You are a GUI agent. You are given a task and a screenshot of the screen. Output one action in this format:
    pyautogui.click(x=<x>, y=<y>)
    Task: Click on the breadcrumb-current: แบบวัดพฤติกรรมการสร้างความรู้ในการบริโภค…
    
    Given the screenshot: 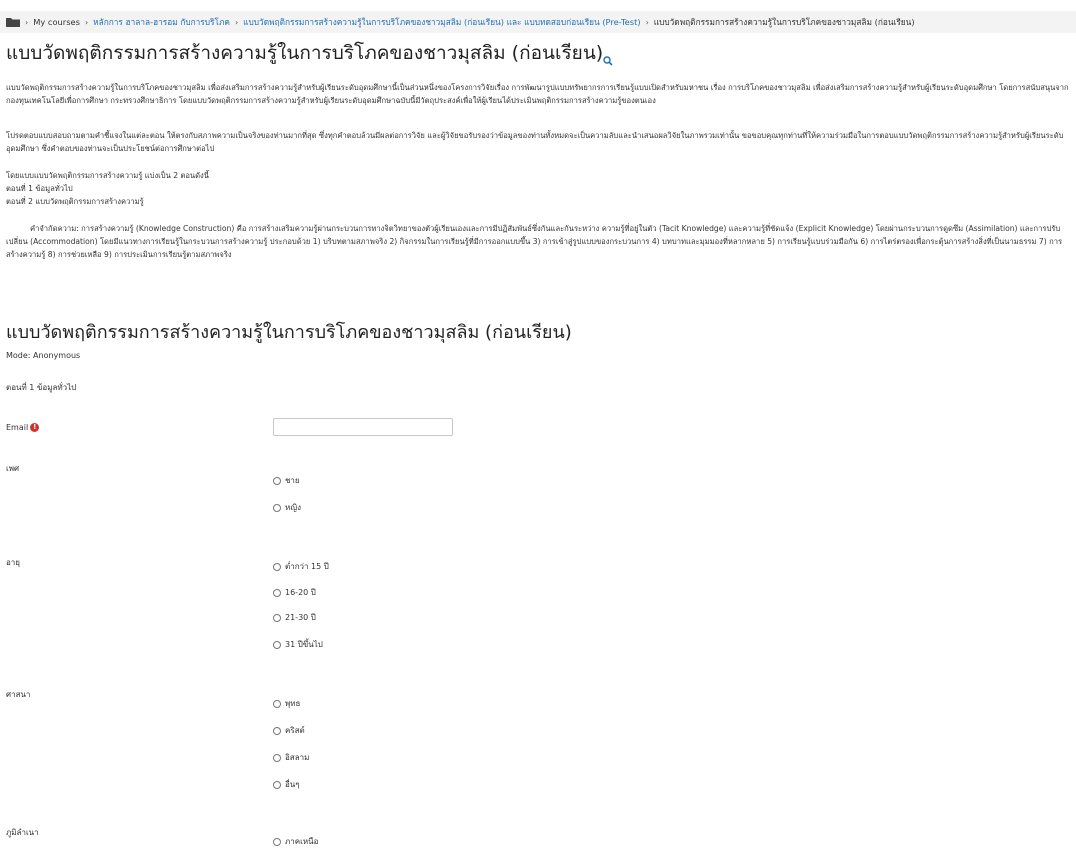 What is the action you would take?
    pyautogui.click(x=784, y=22)
    